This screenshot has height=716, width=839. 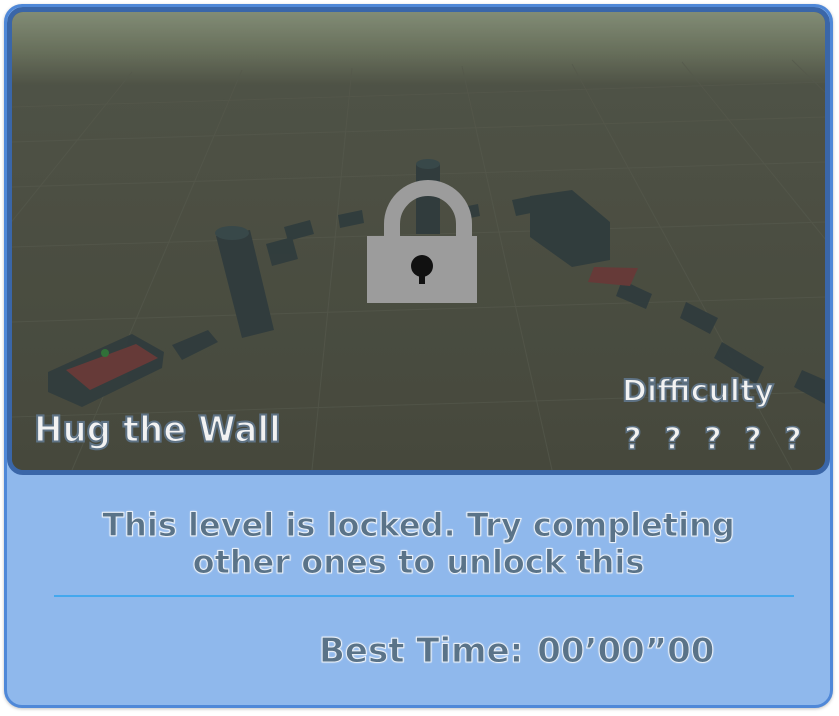 What do you see at coordinates (418, 562) in the screenshot?
I see `locked-message-line2: other ones to unlock this` at bounding box center [418, 562].